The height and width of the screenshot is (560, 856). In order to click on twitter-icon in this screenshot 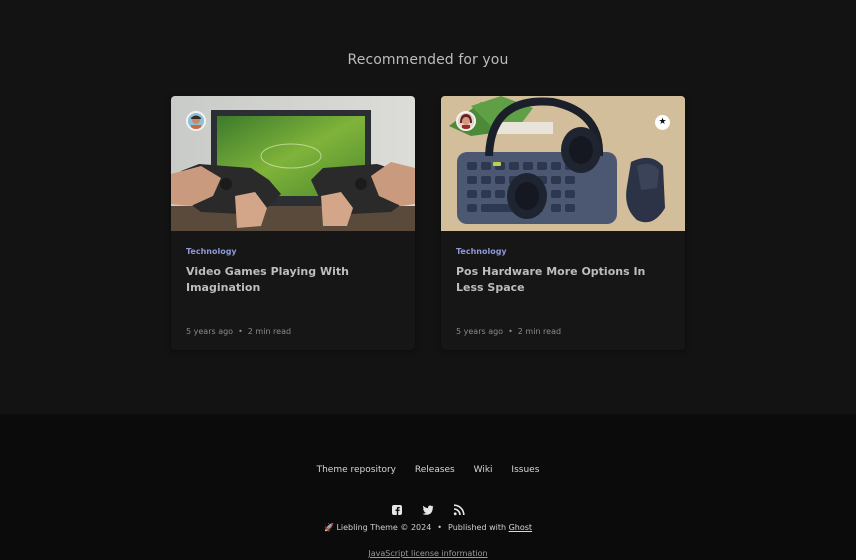, I will do `click(428, 508)`.